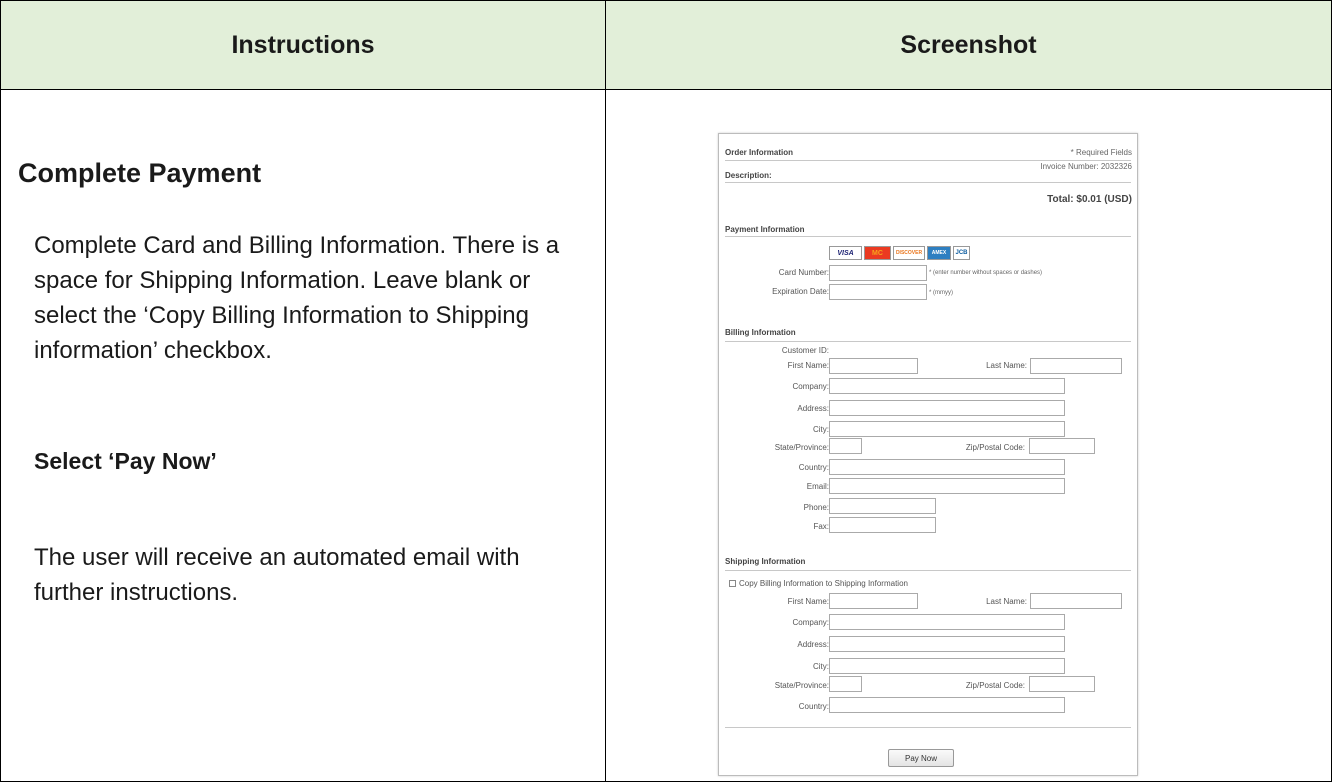 The image size is (1332, 782). I want to click on card-number-input, so click(878, 273).